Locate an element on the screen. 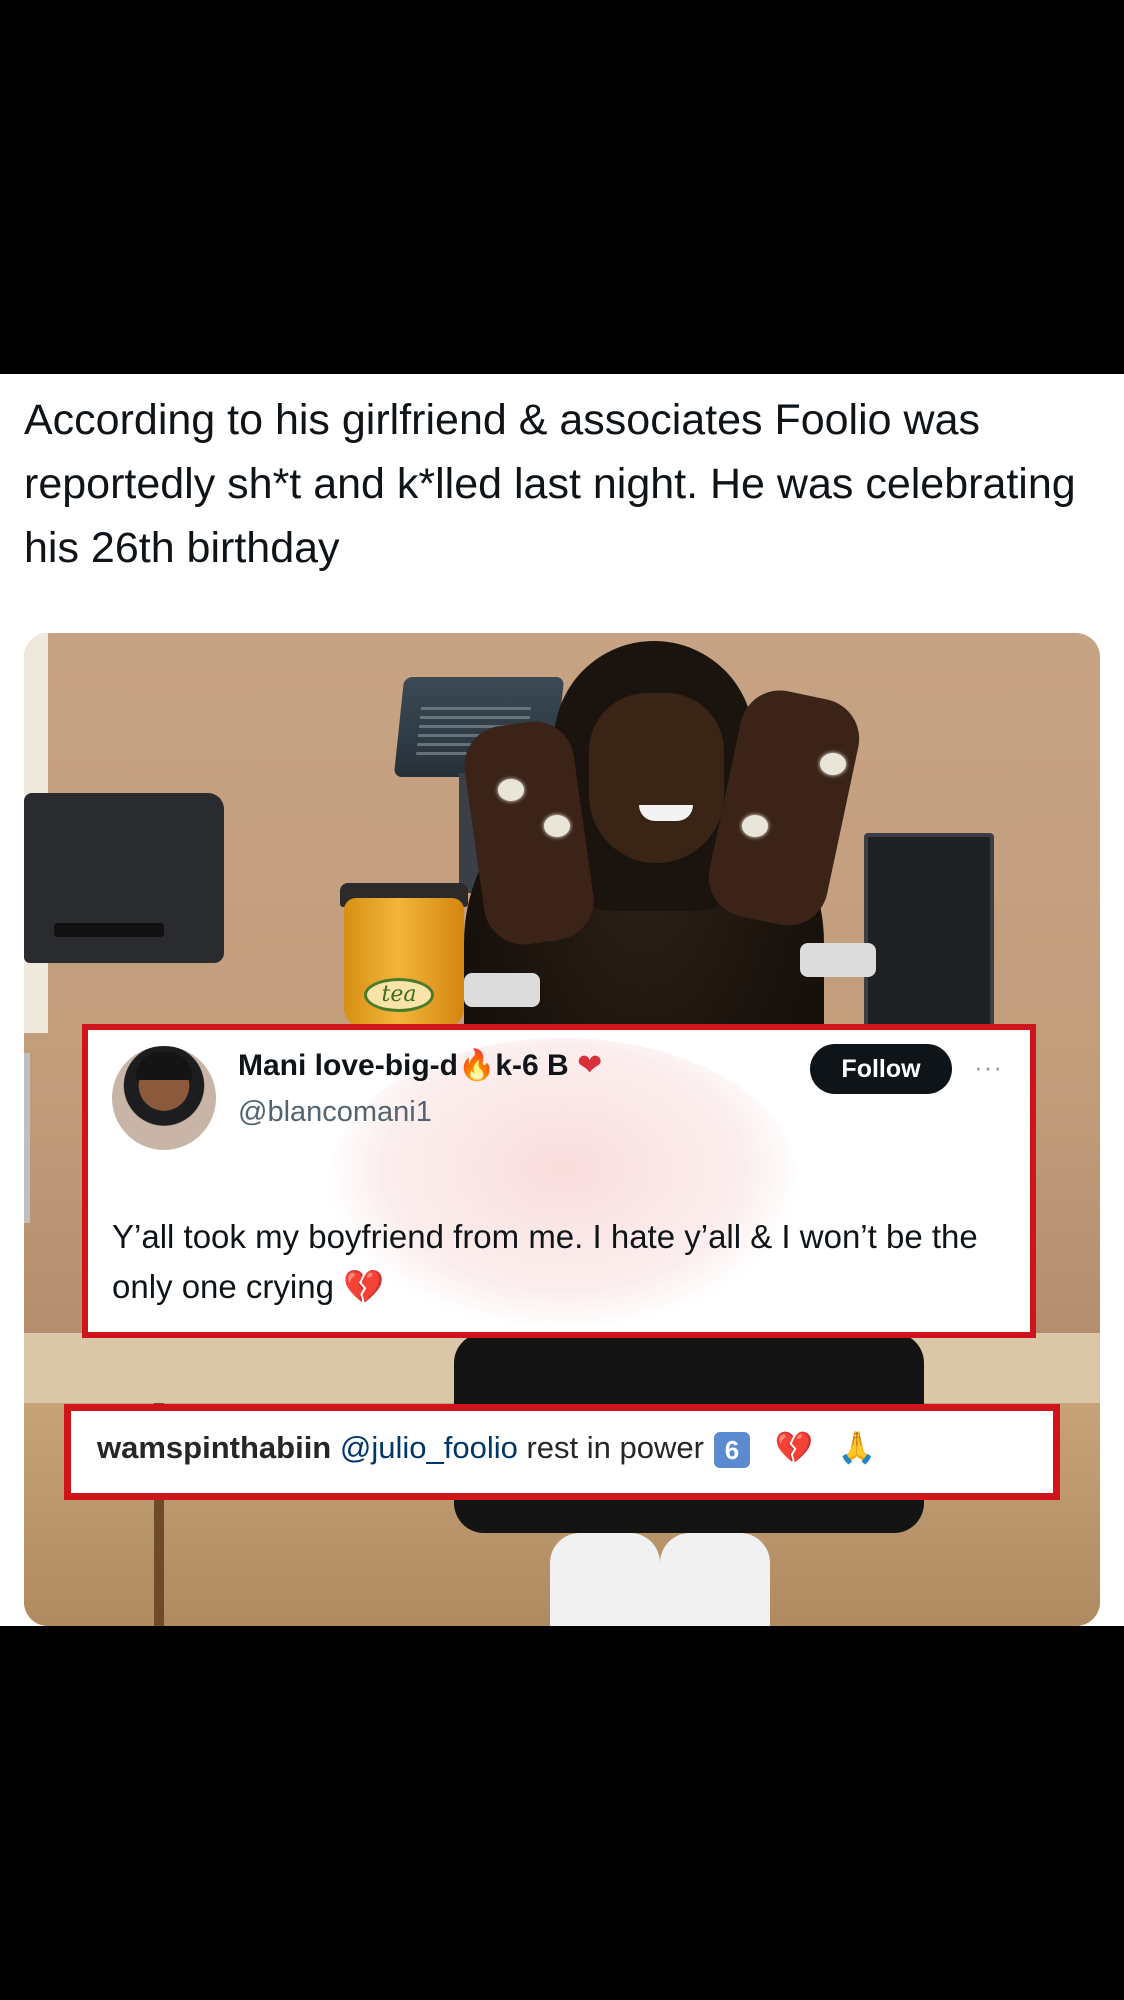 This screenshot has width=1124, height=2000. comment-mention: @julio_foolio is located at coordinates (429, 1447).